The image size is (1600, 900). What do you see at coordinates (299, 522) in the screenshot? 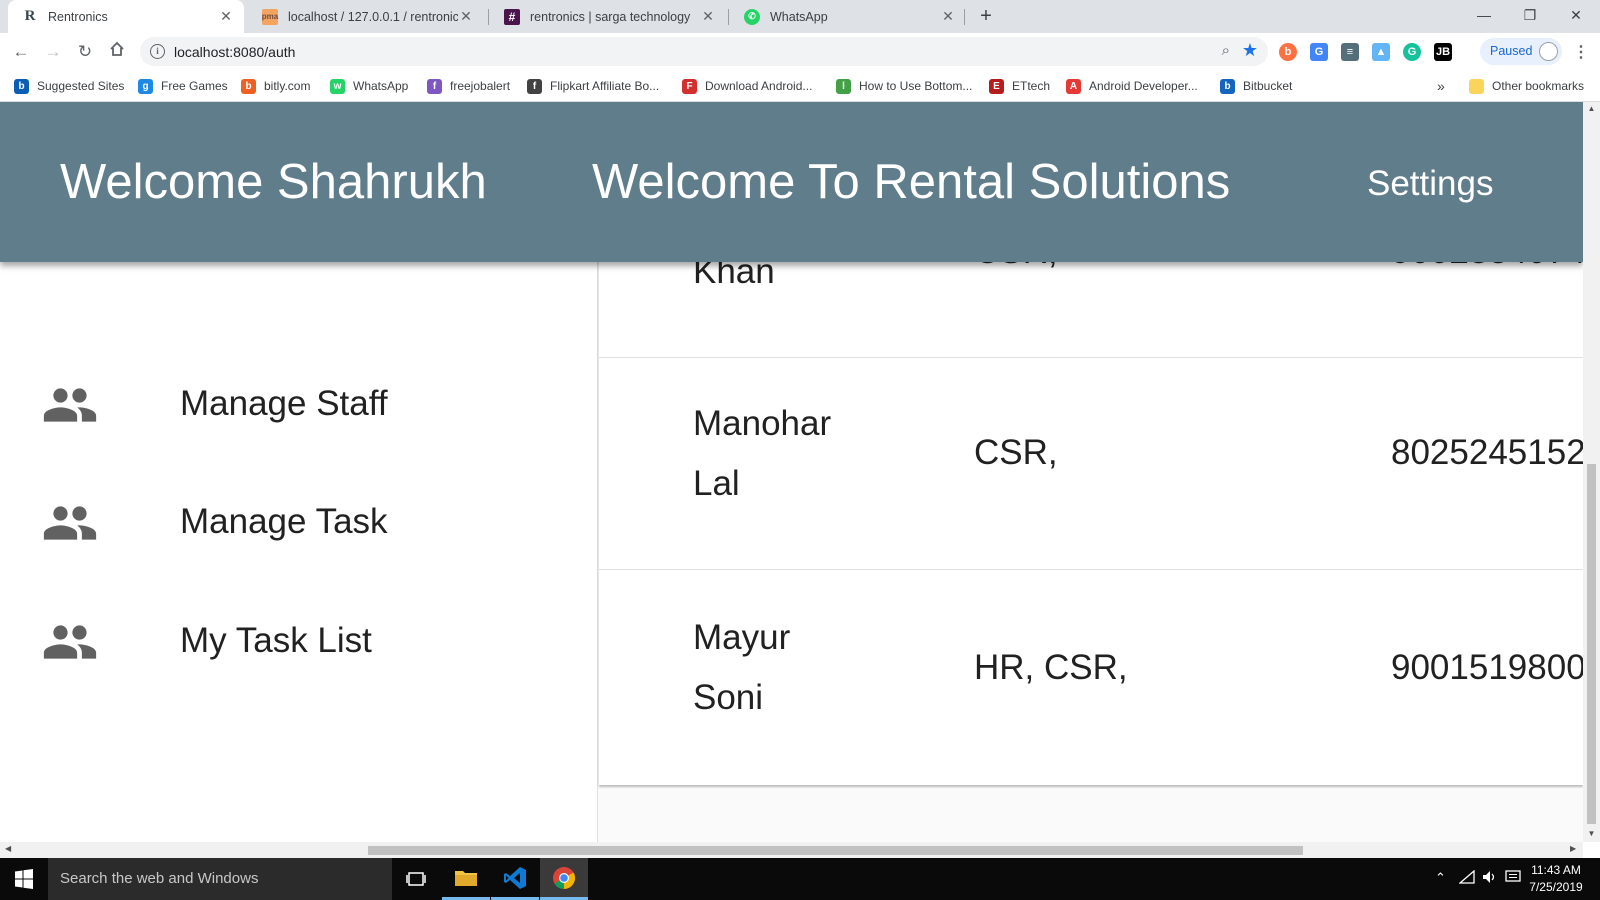
I see `nav-manage-task: Manage Task` at bounding box center [299, 522].